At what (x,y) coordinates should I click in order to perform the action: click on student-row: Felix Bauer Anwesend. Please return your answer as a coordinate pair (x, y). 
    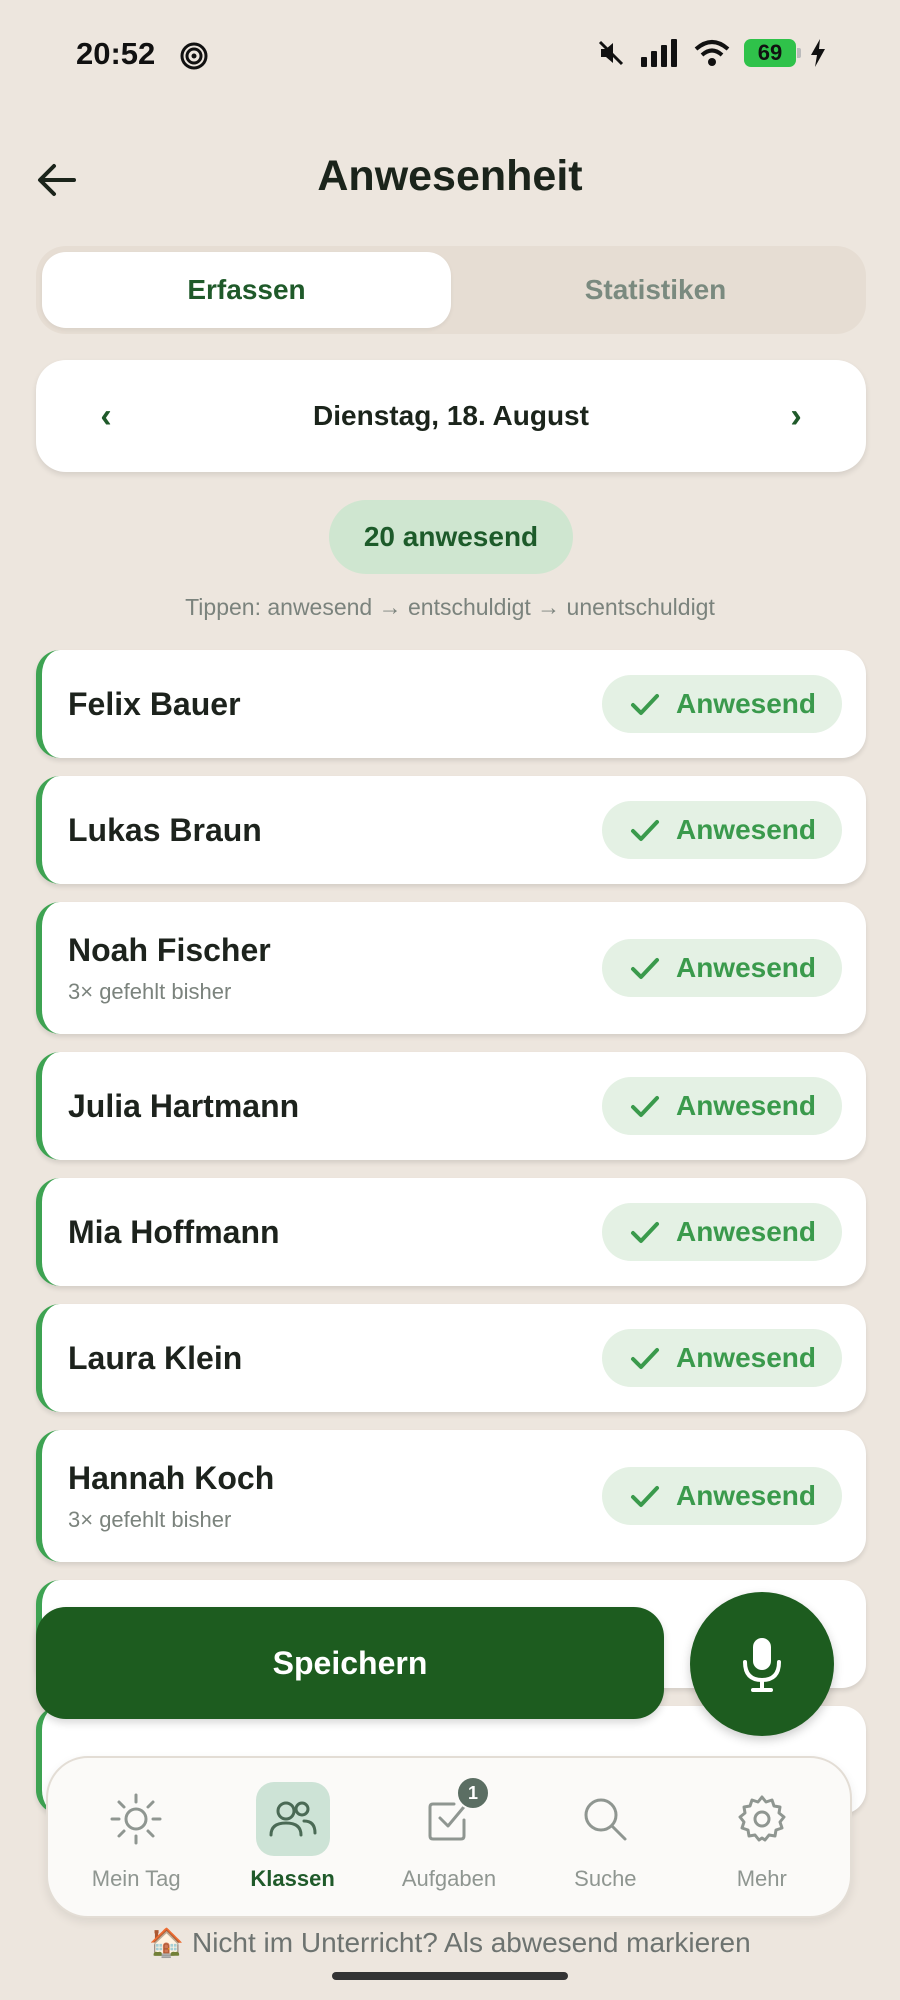
    Looking at the image, I should click on (451, 704).